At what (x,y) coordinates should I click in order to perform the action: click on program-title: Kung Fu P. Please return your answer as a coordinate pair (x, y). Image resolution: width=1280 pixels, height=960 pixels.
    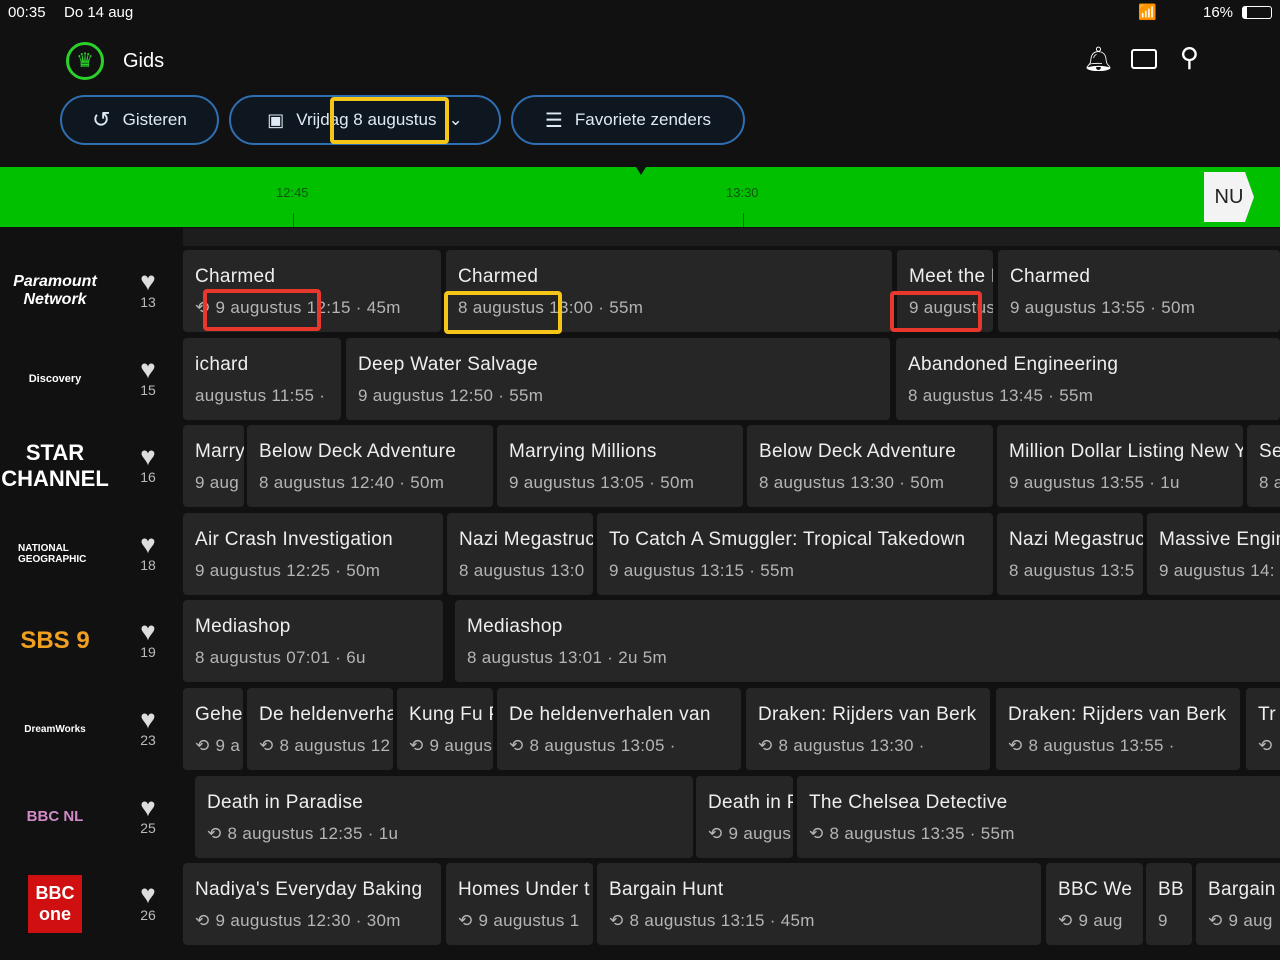
    Looking at the image, I should click on (451, 714).